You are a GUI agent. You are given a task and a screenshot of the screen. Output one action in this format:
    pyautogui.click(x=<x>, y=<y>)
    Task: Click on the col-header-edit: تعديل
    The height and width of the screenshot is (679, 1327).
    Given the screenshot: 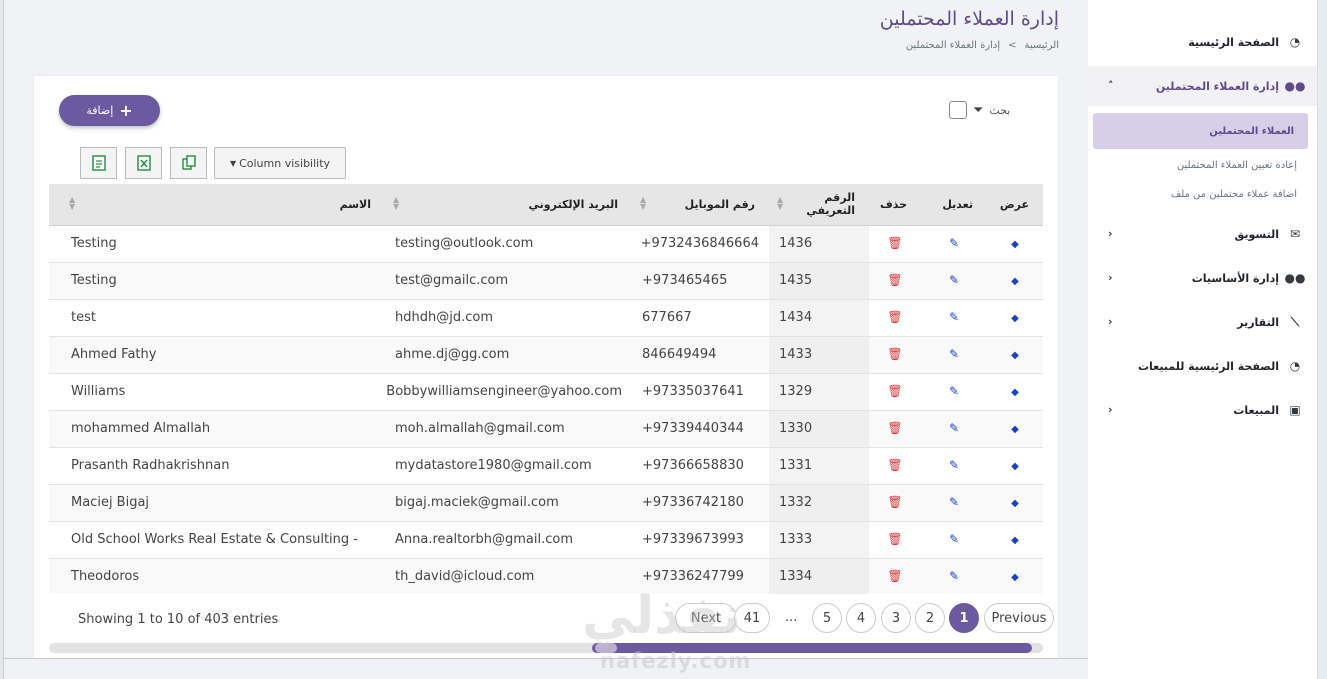 What is the action you would take?
    pyautogui.click(x=954, y=205)
    